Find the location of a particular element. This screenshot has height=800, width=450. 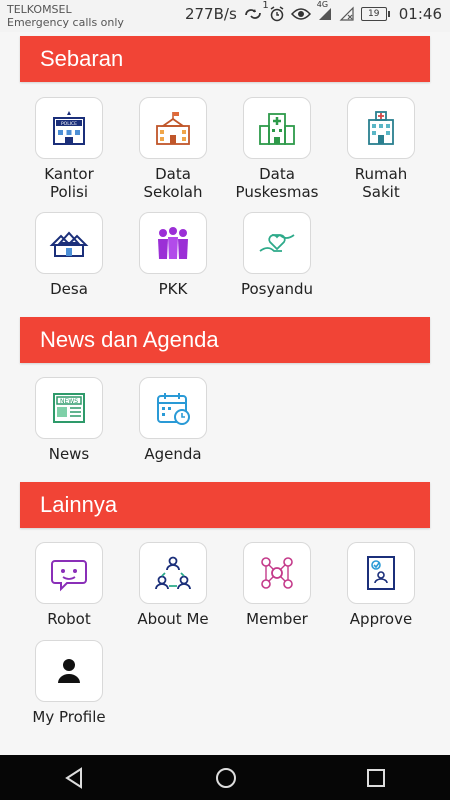

news-button: NEWS is located at coordinates (69, 408).